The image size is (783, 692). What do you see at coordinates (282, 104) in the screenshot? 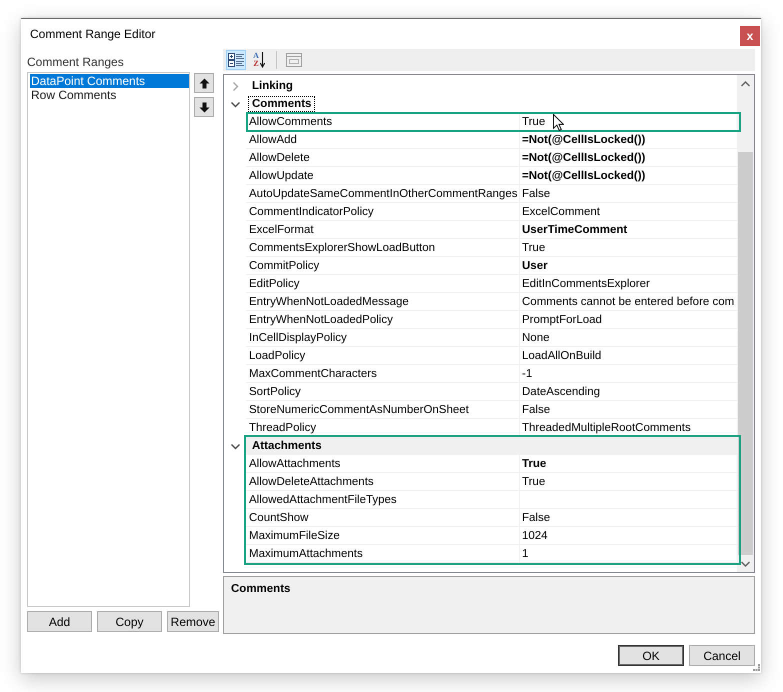
I see `category-label: Comments` at bounding box center [282, 104].